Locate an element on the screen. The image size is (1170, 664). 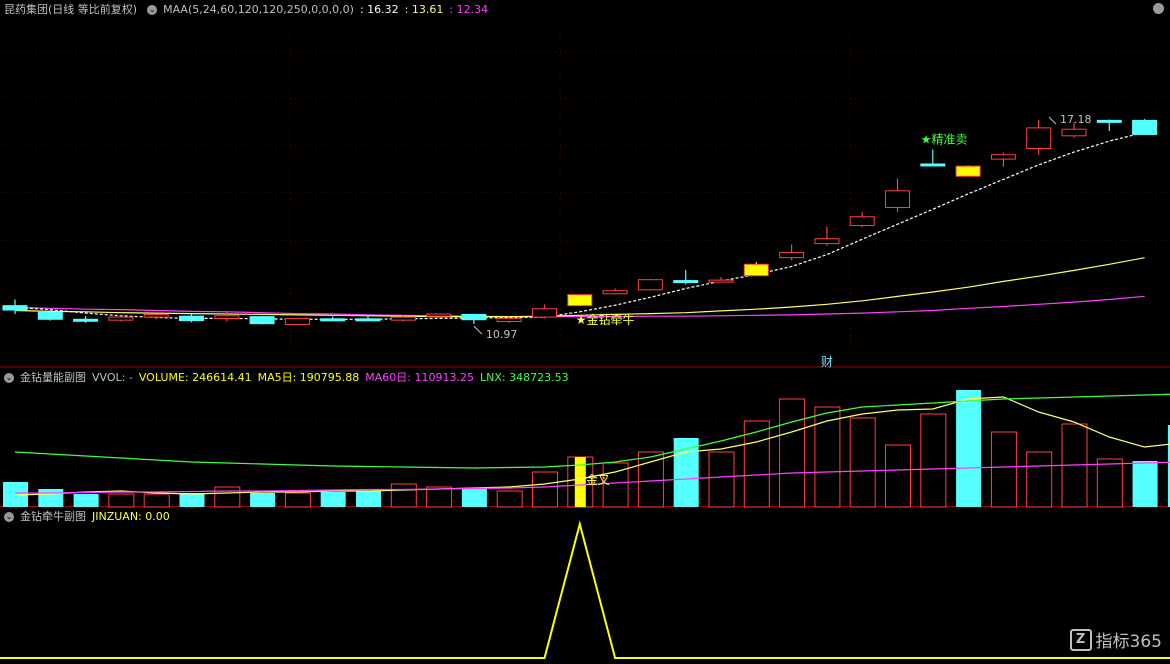
ma-value-magenta: : 12.34 is located at coordinates (469, 9).